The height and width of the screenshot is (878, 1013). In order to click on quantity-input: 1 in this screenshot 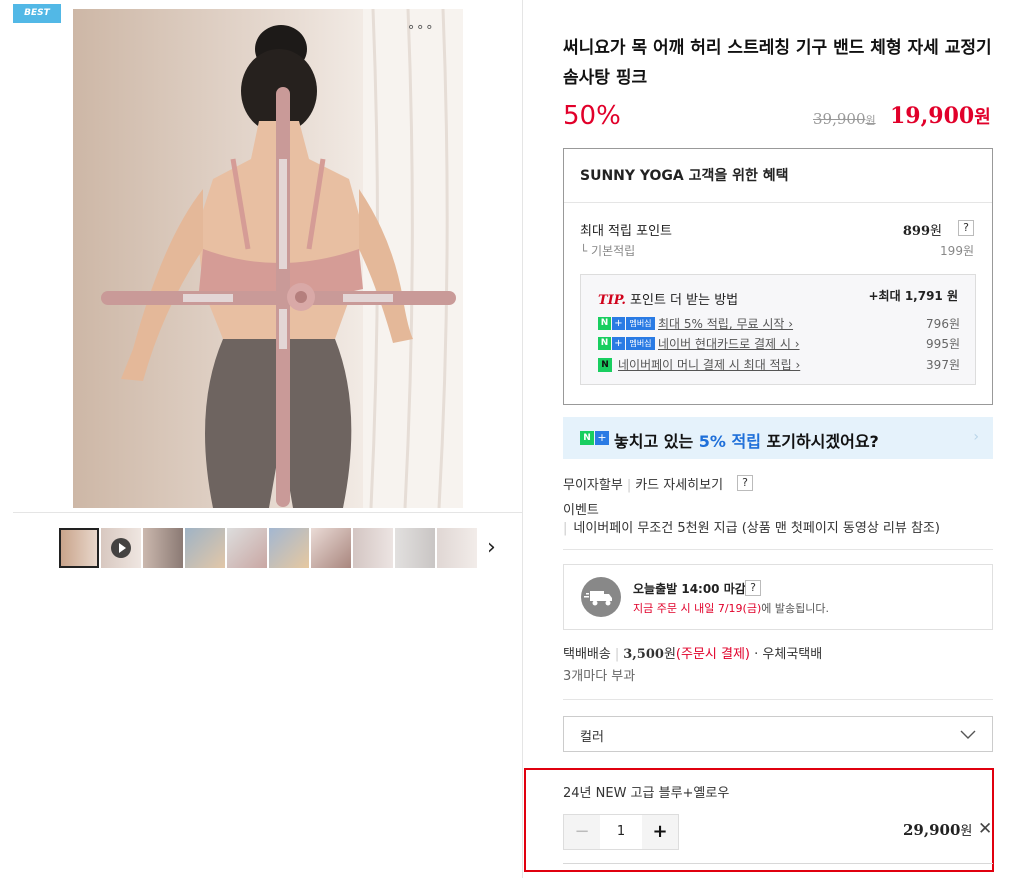, I will do `click(621, 832)`.